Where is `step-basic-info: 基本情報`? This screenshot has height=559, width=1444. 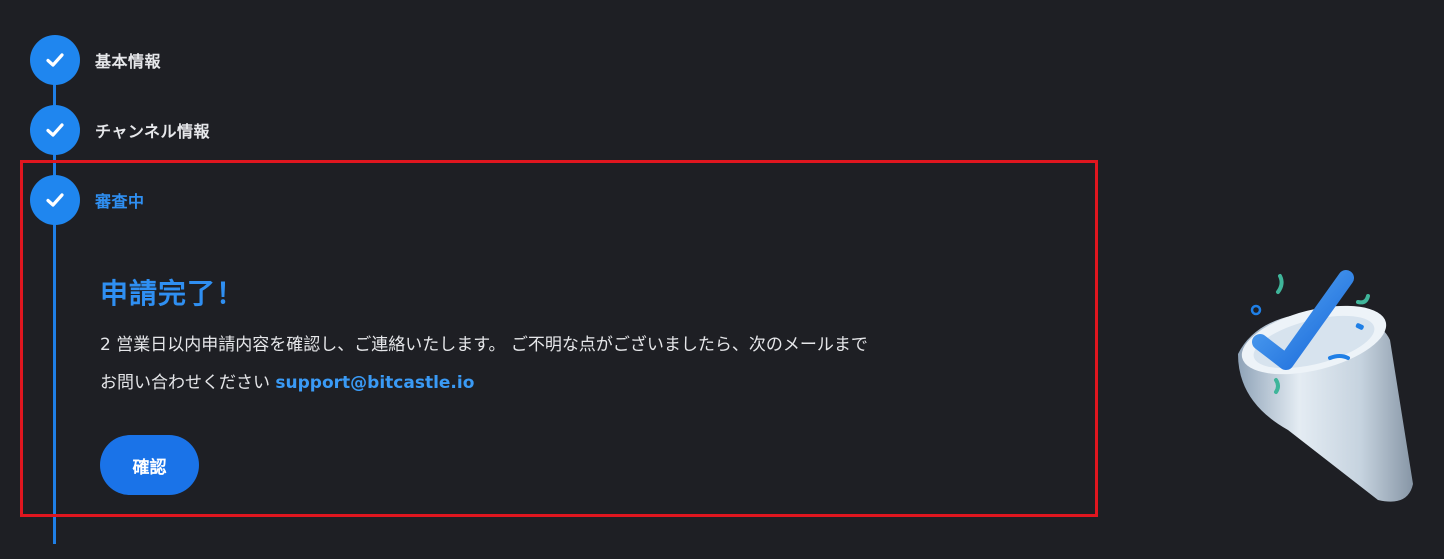 step-basic-info: 基本情報 is located at coordinates (95, 60).